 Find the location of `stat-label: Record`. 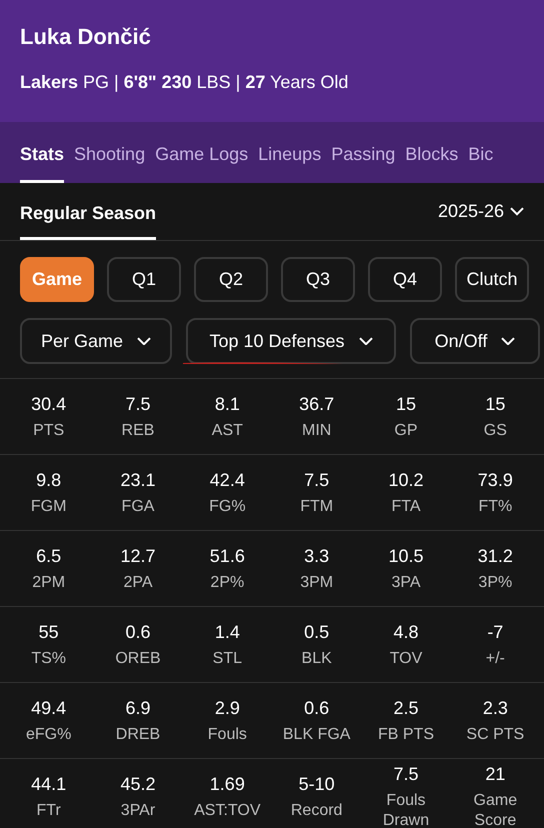

stat-label: Record is located at coordinates (316, 810).